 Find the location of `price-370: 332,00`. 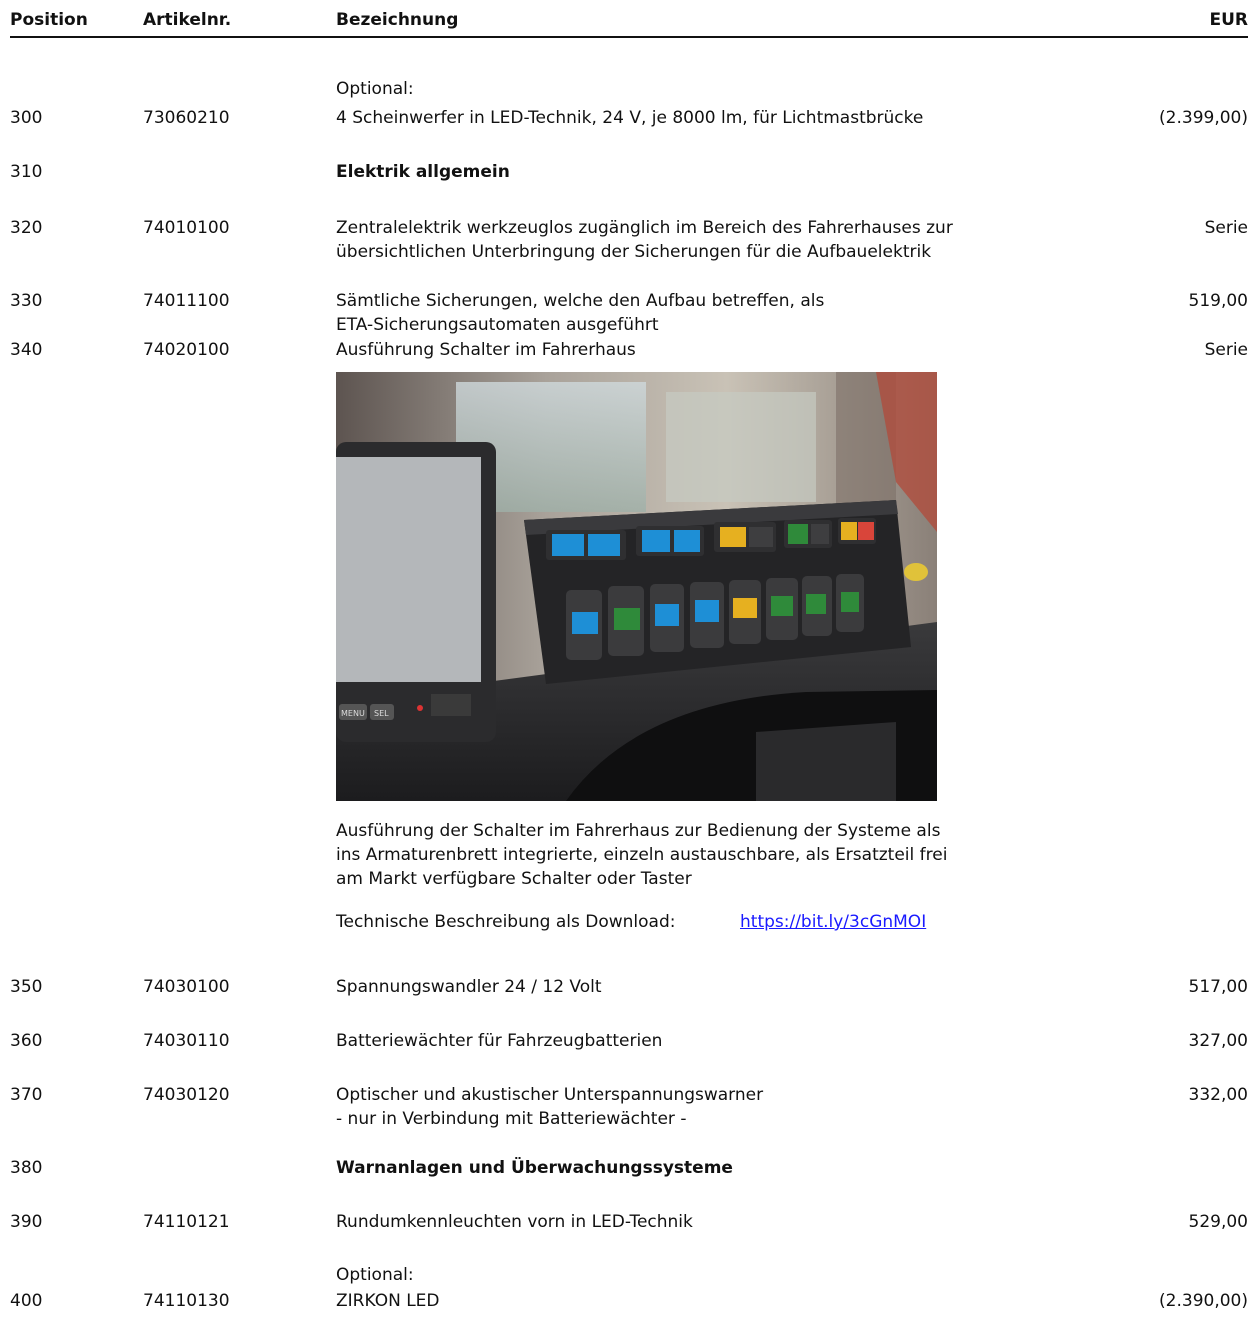

price-370: 332,00 is located at coordinates (1218, 1095).